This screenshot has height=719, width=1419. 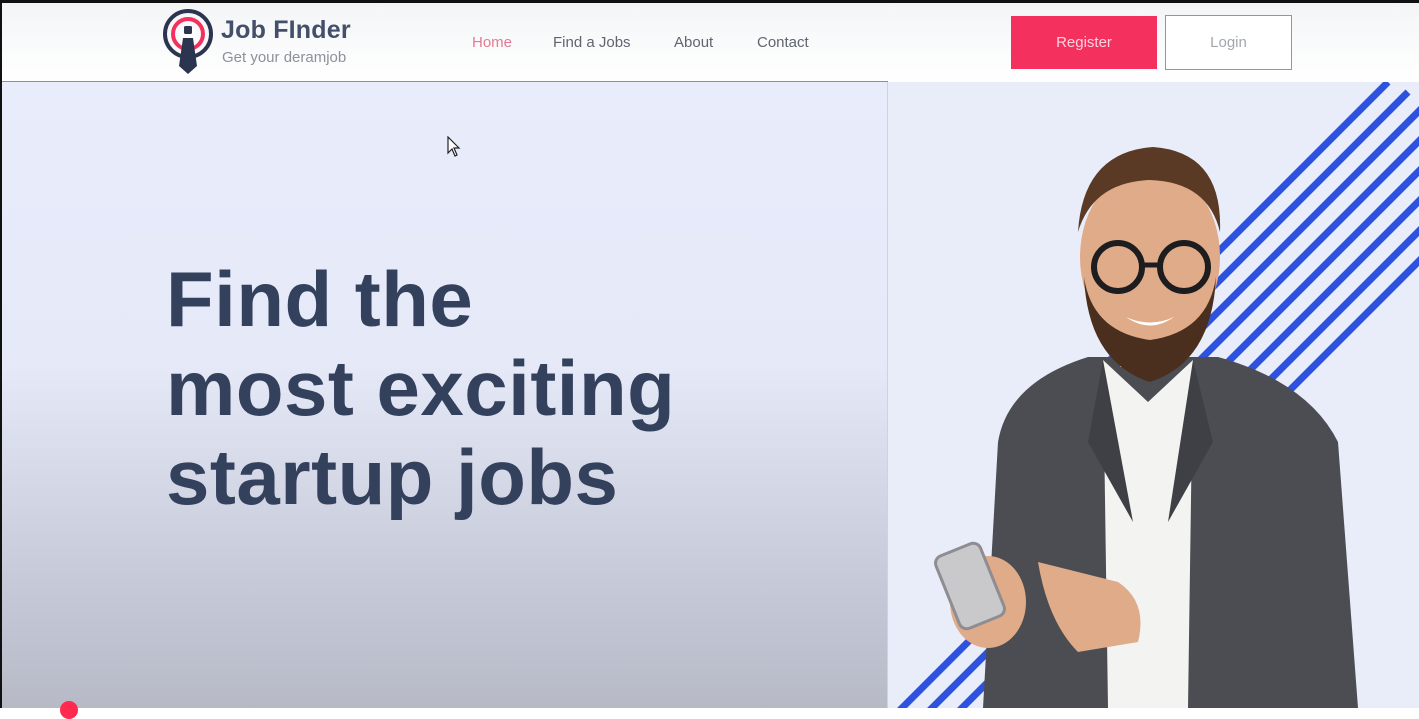 What do you see at coordinates (592, 42) in the screenshot?
I see `nav-find-jobs: Find a Jobs` at bounding box center [592, 42].